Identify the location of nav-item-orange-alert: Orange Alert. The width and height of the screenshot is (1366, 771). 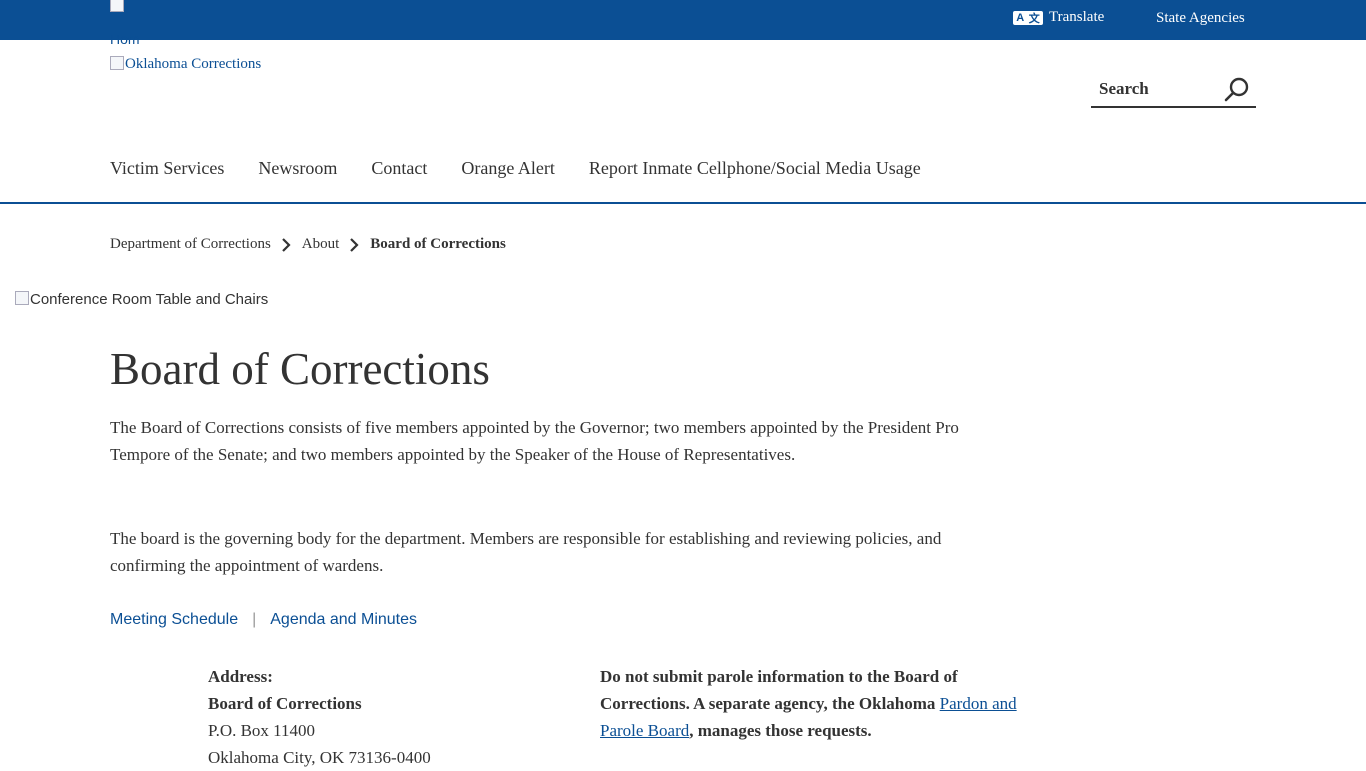
(507, 168).